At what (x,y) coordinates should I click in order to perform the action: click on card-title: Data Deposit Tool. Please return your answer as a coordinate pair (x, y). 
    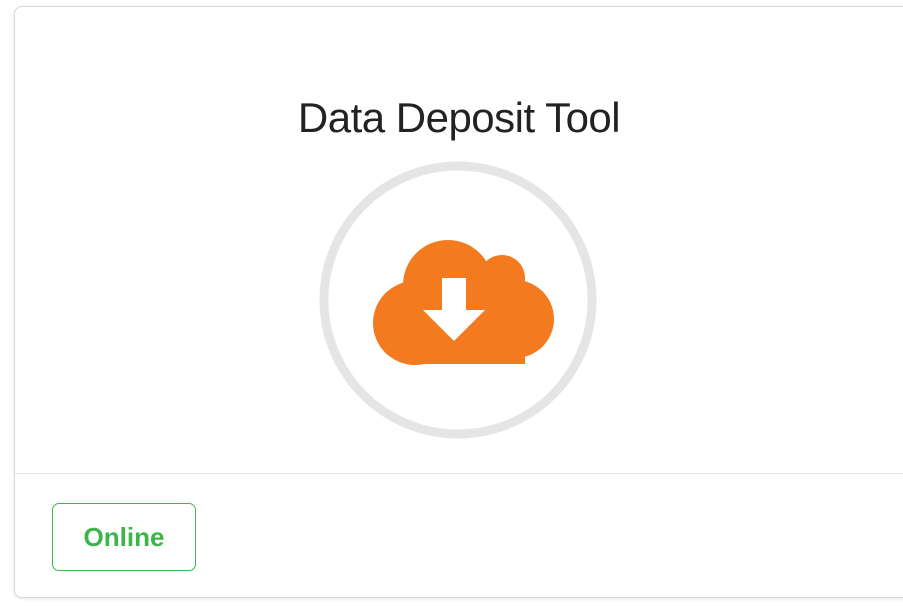
    Looking at the image, I should click on (459, 117).